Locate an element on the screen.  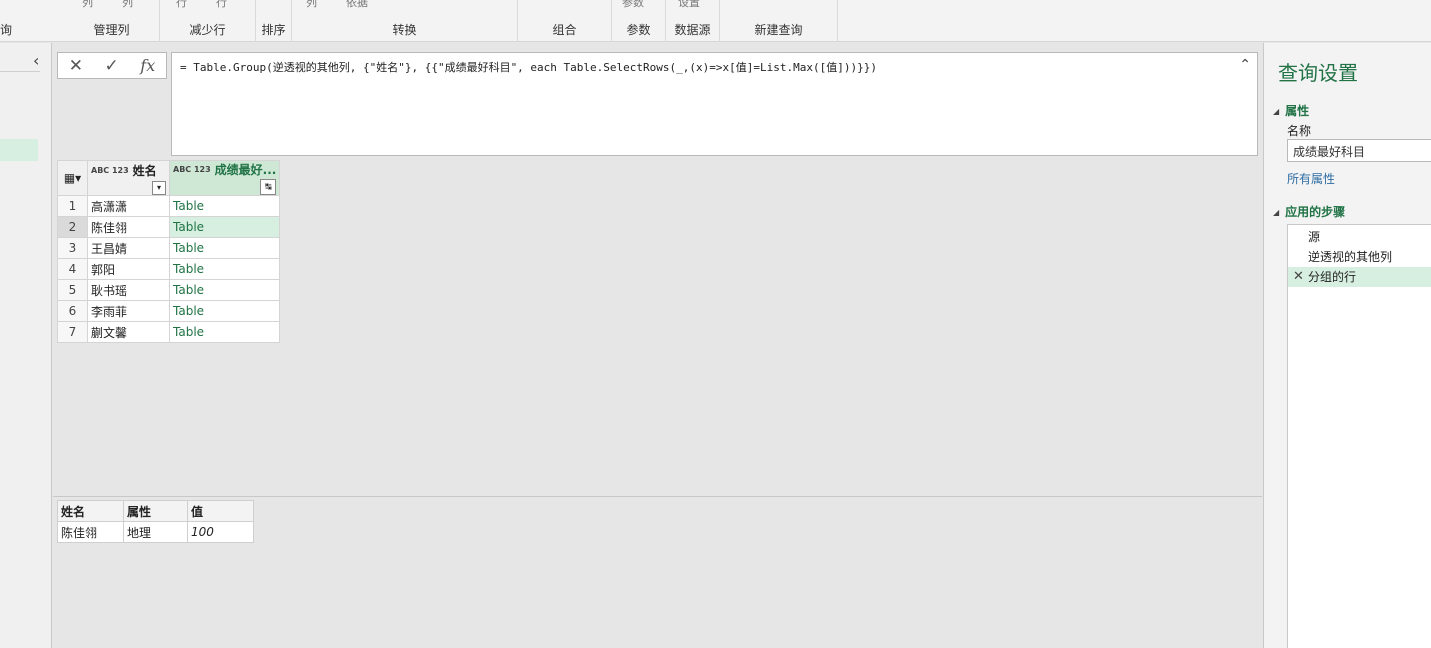
cell-name: 耿书瑶 is located at coordinates (128, 290).